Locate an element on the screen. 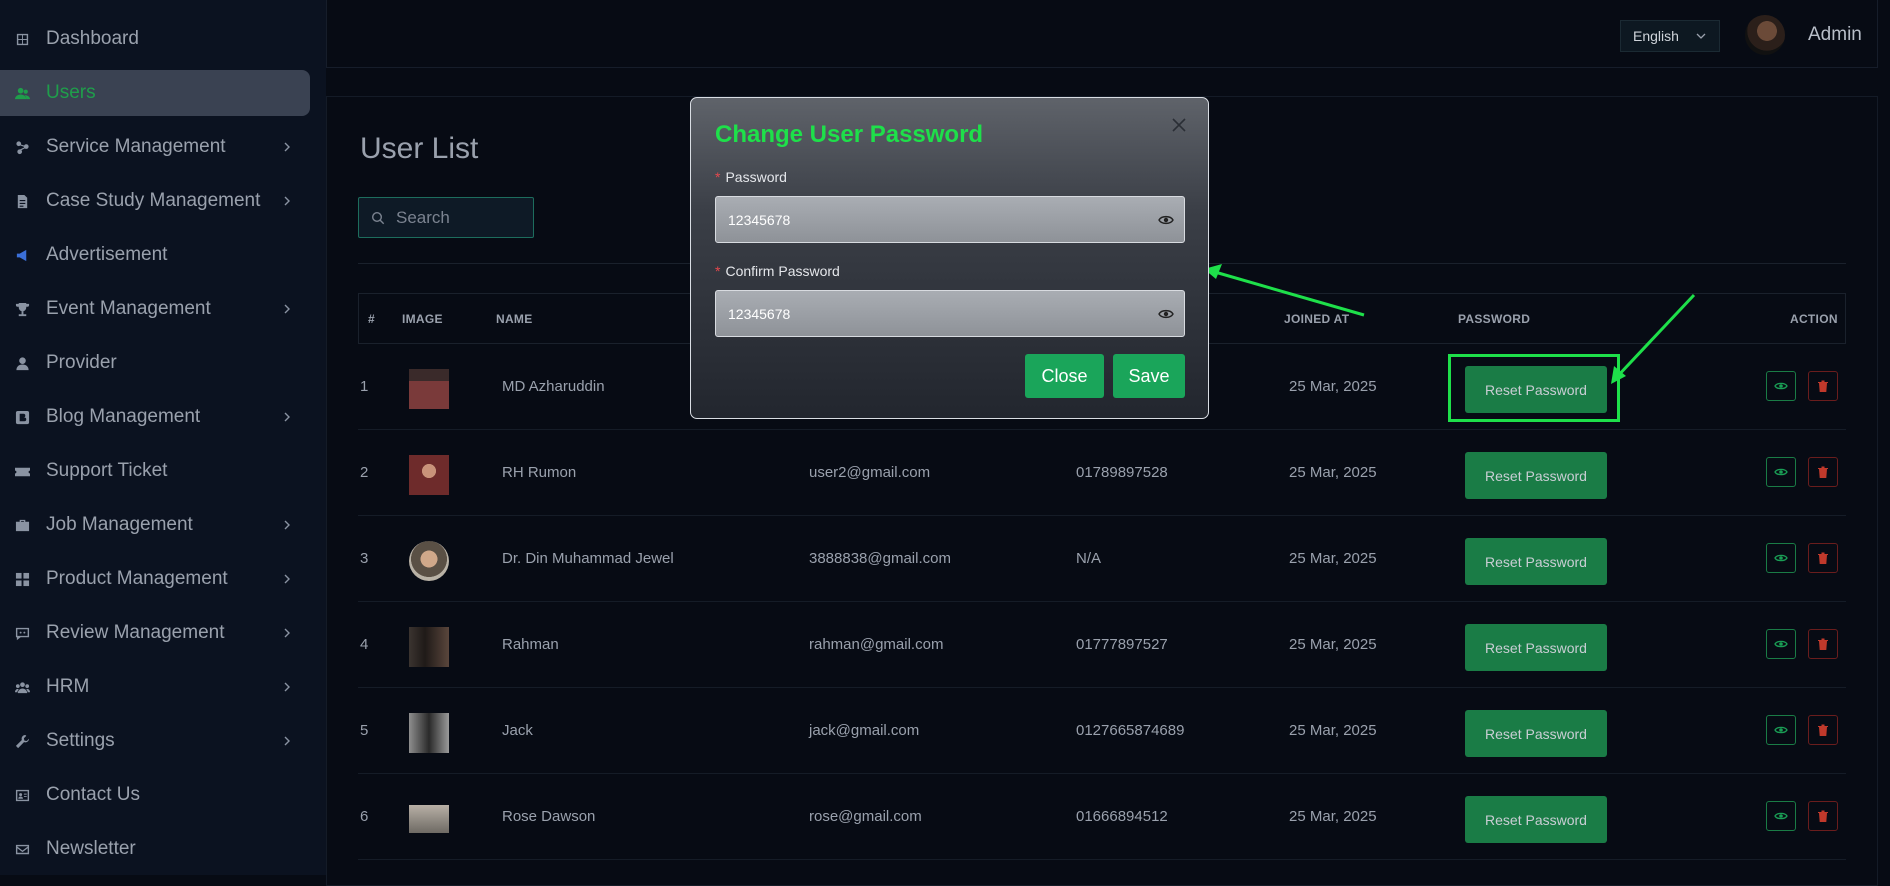 This screenshot has width=1890, height=886. language-select: English is located at coordinates (1670, 36).